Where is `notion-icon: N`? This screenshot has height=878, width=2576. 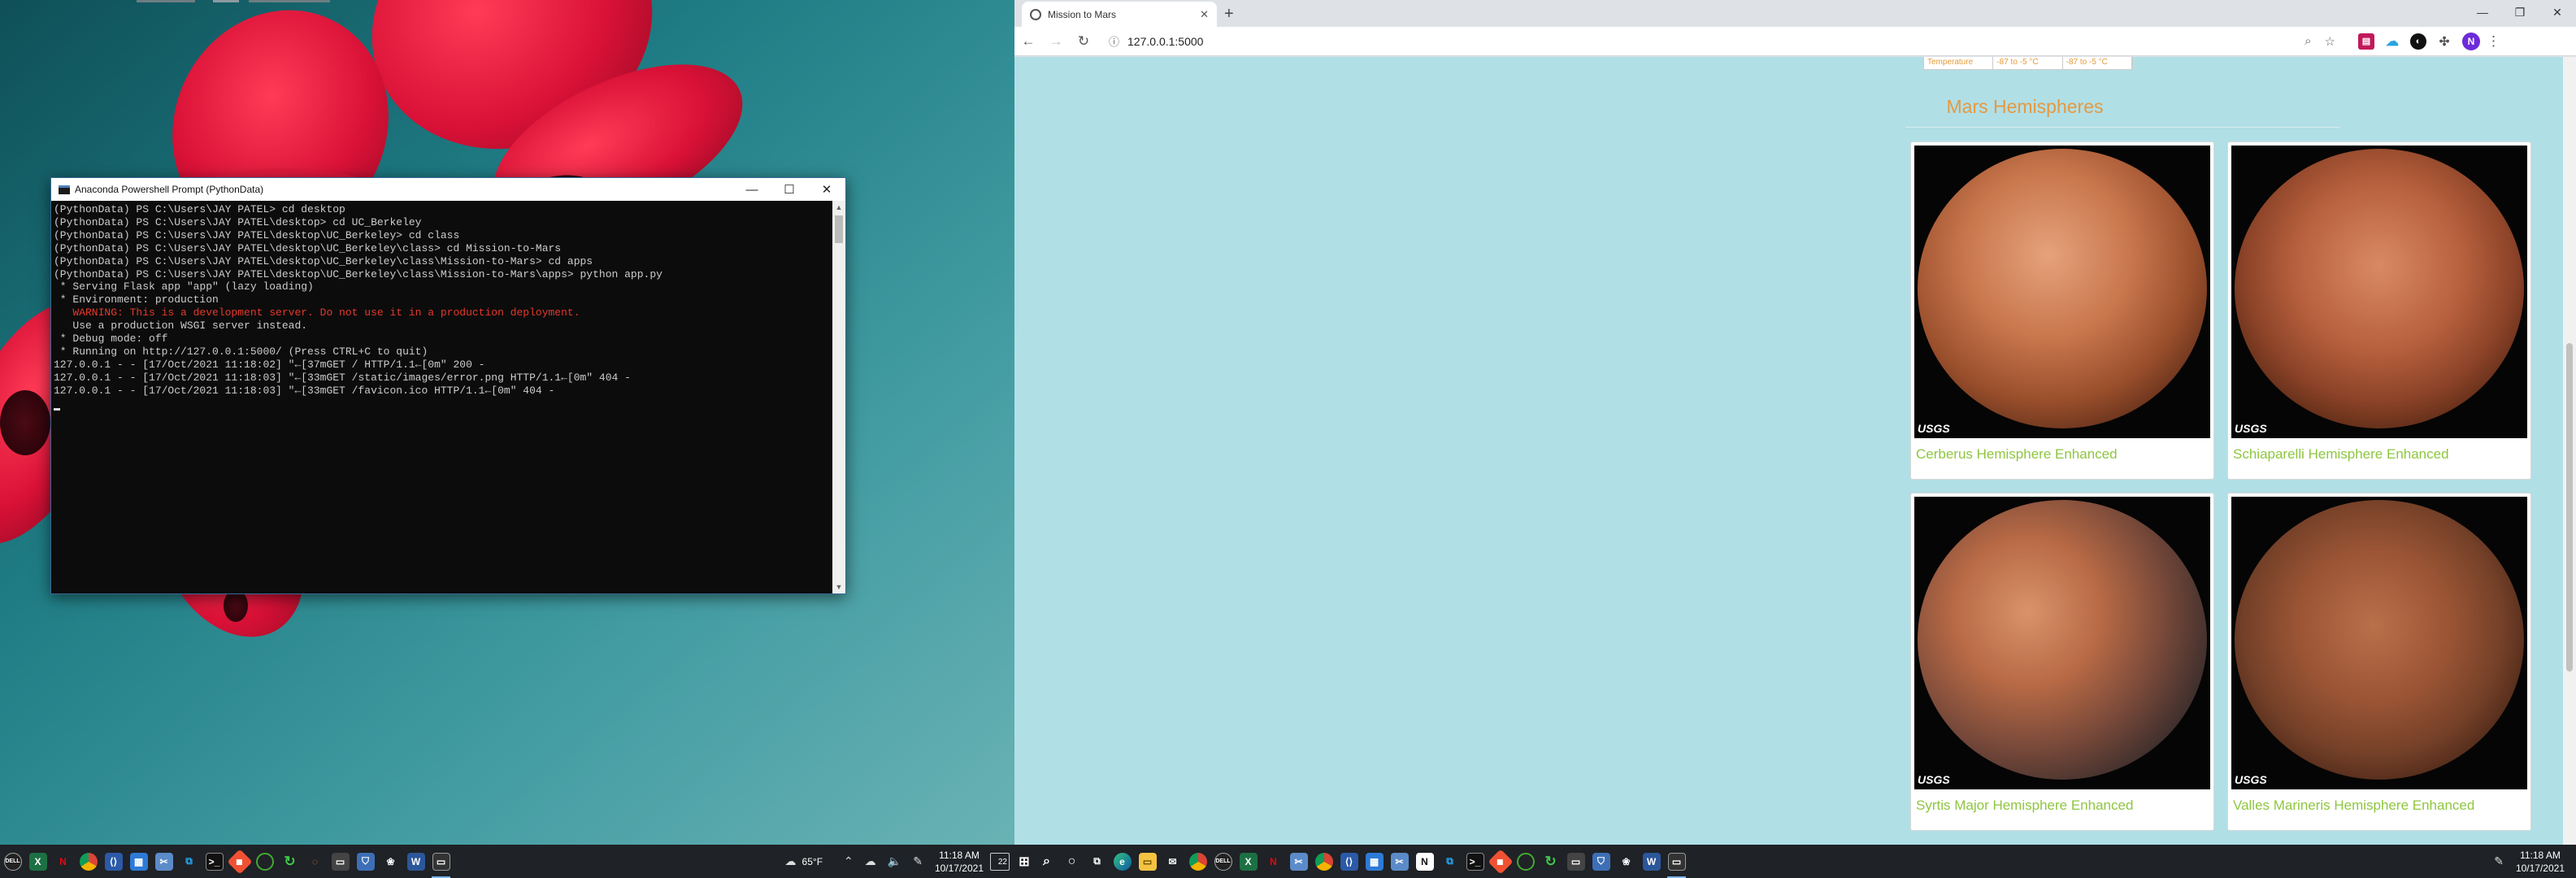
notion-icon: N is located at coordinates (1424, 861).